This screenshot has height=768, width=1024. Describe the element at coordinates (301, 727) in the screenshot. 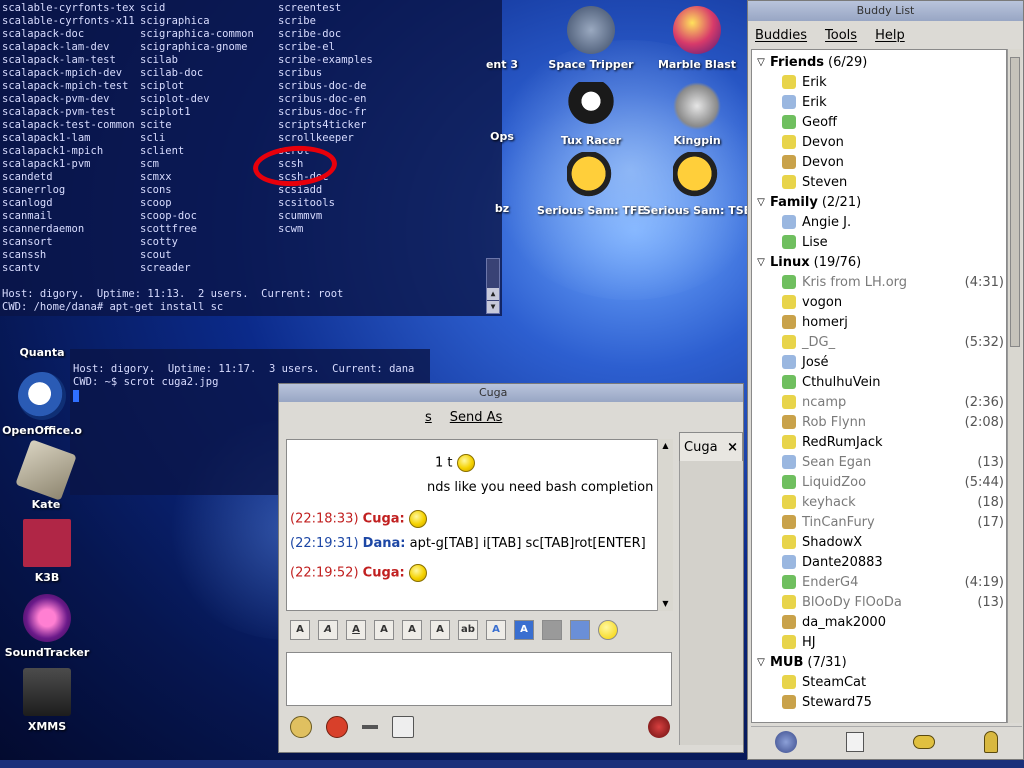

I see `warn-icon` at that location.